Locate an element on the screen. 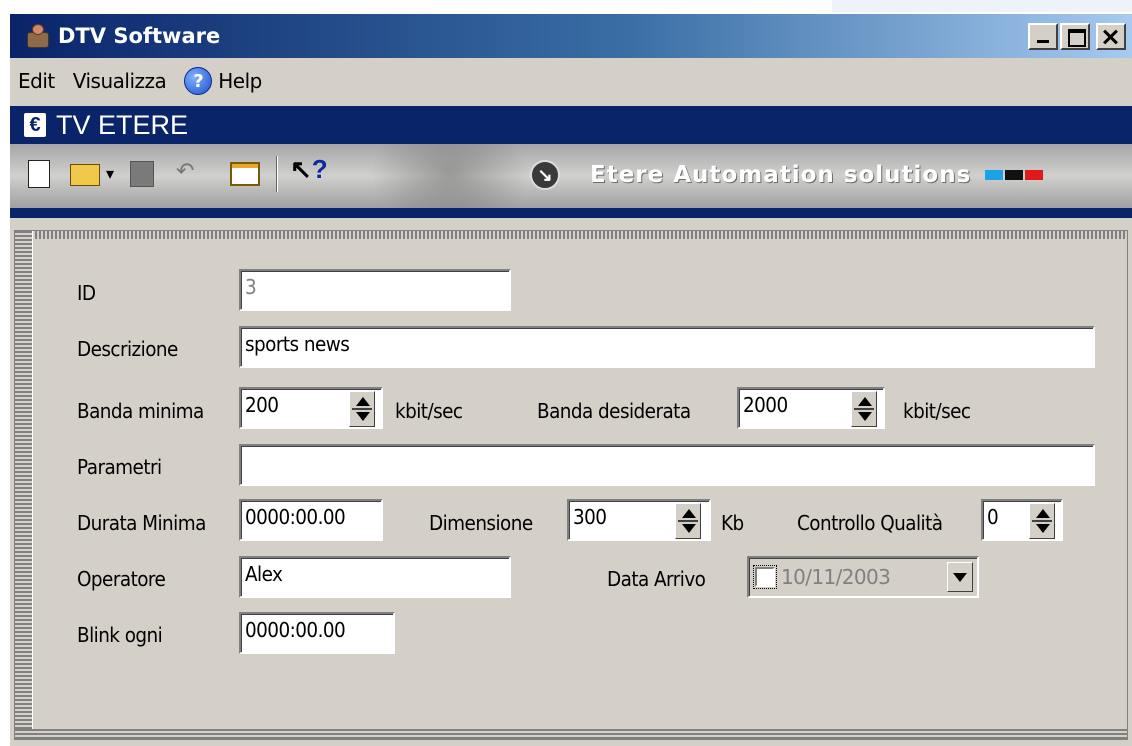 The image size is (1132, 746). calendar-icon is located at coordinates (245, 174).